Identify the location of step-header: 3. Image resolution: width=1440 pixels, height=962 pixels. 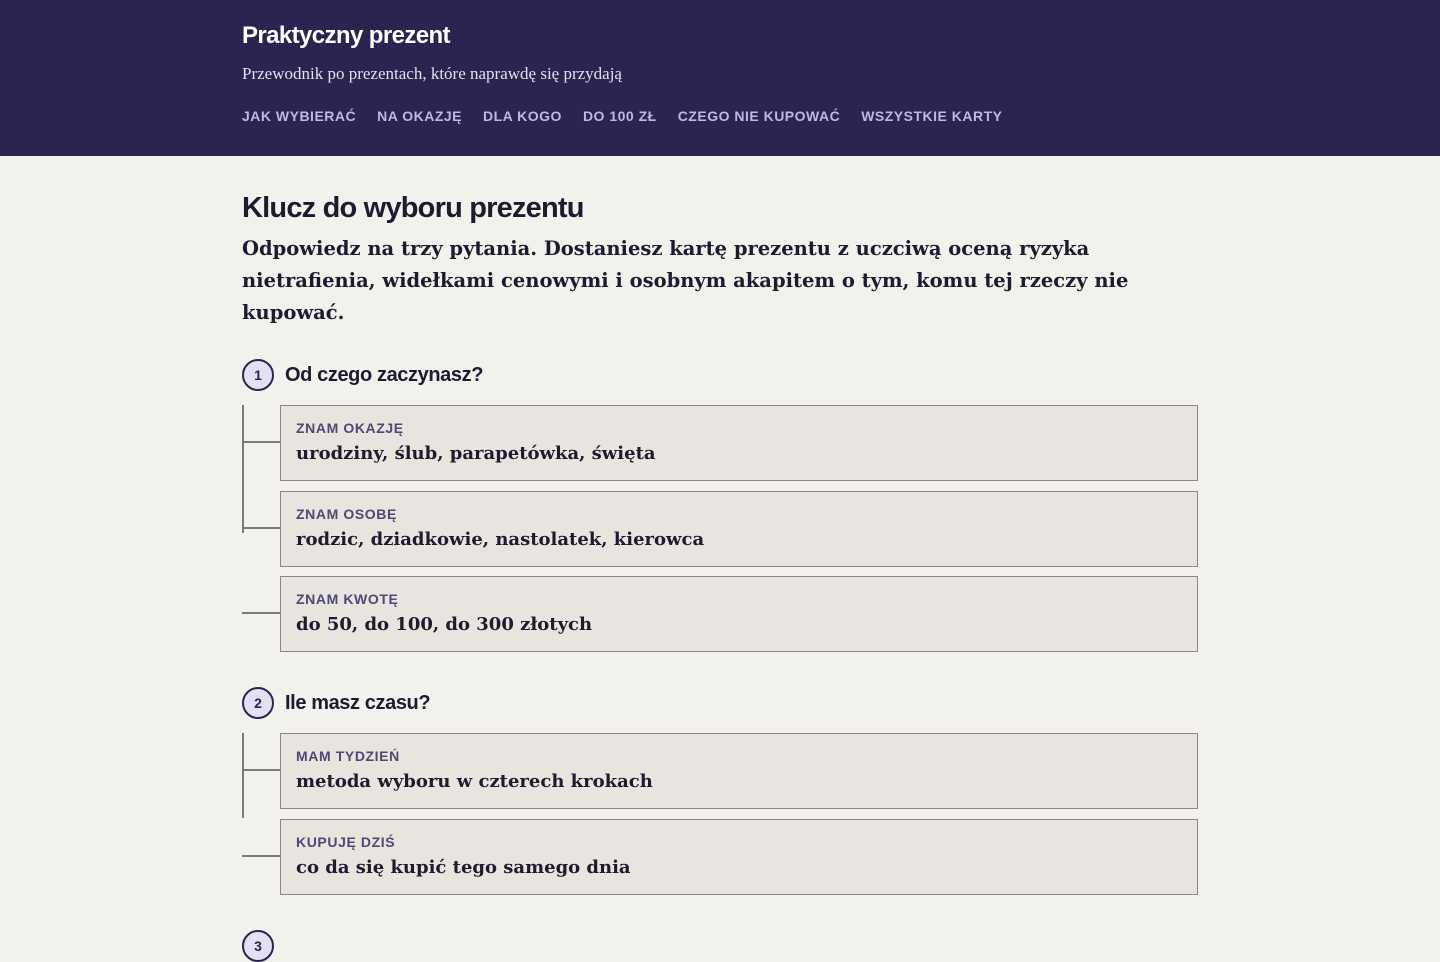
(720, 945).